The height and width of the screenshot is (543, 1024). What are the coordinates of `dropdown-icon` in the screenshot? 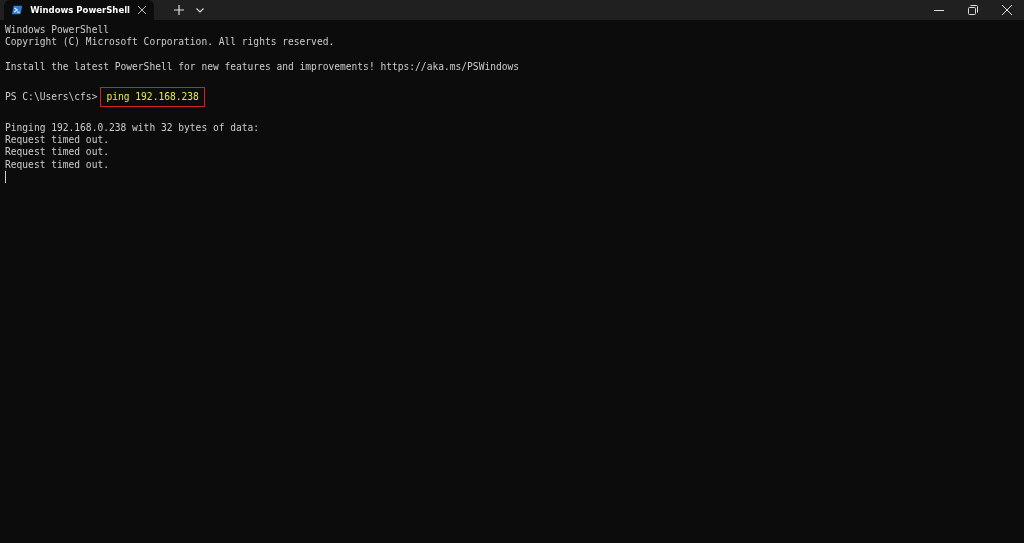 It's located at (200, 10).